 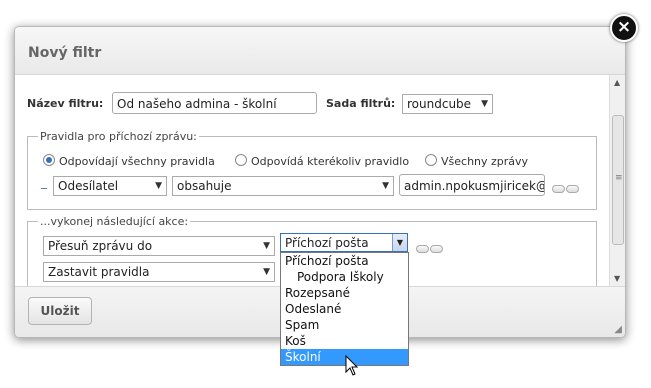 What do you see at coordinates (114, 221) in the screenshot?
I see `actions-legend: ...vykonej následující akce:` at bounding box center [114, 221].